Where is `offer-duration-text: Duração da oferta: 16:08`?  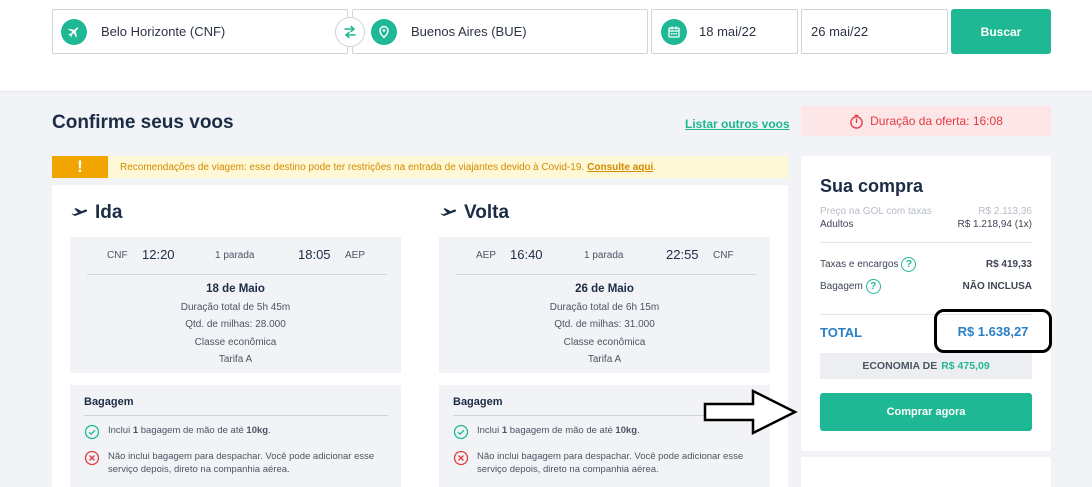 offer-duration-text: Duração da oferta: 16:08 is located at coordinates (936, 121).